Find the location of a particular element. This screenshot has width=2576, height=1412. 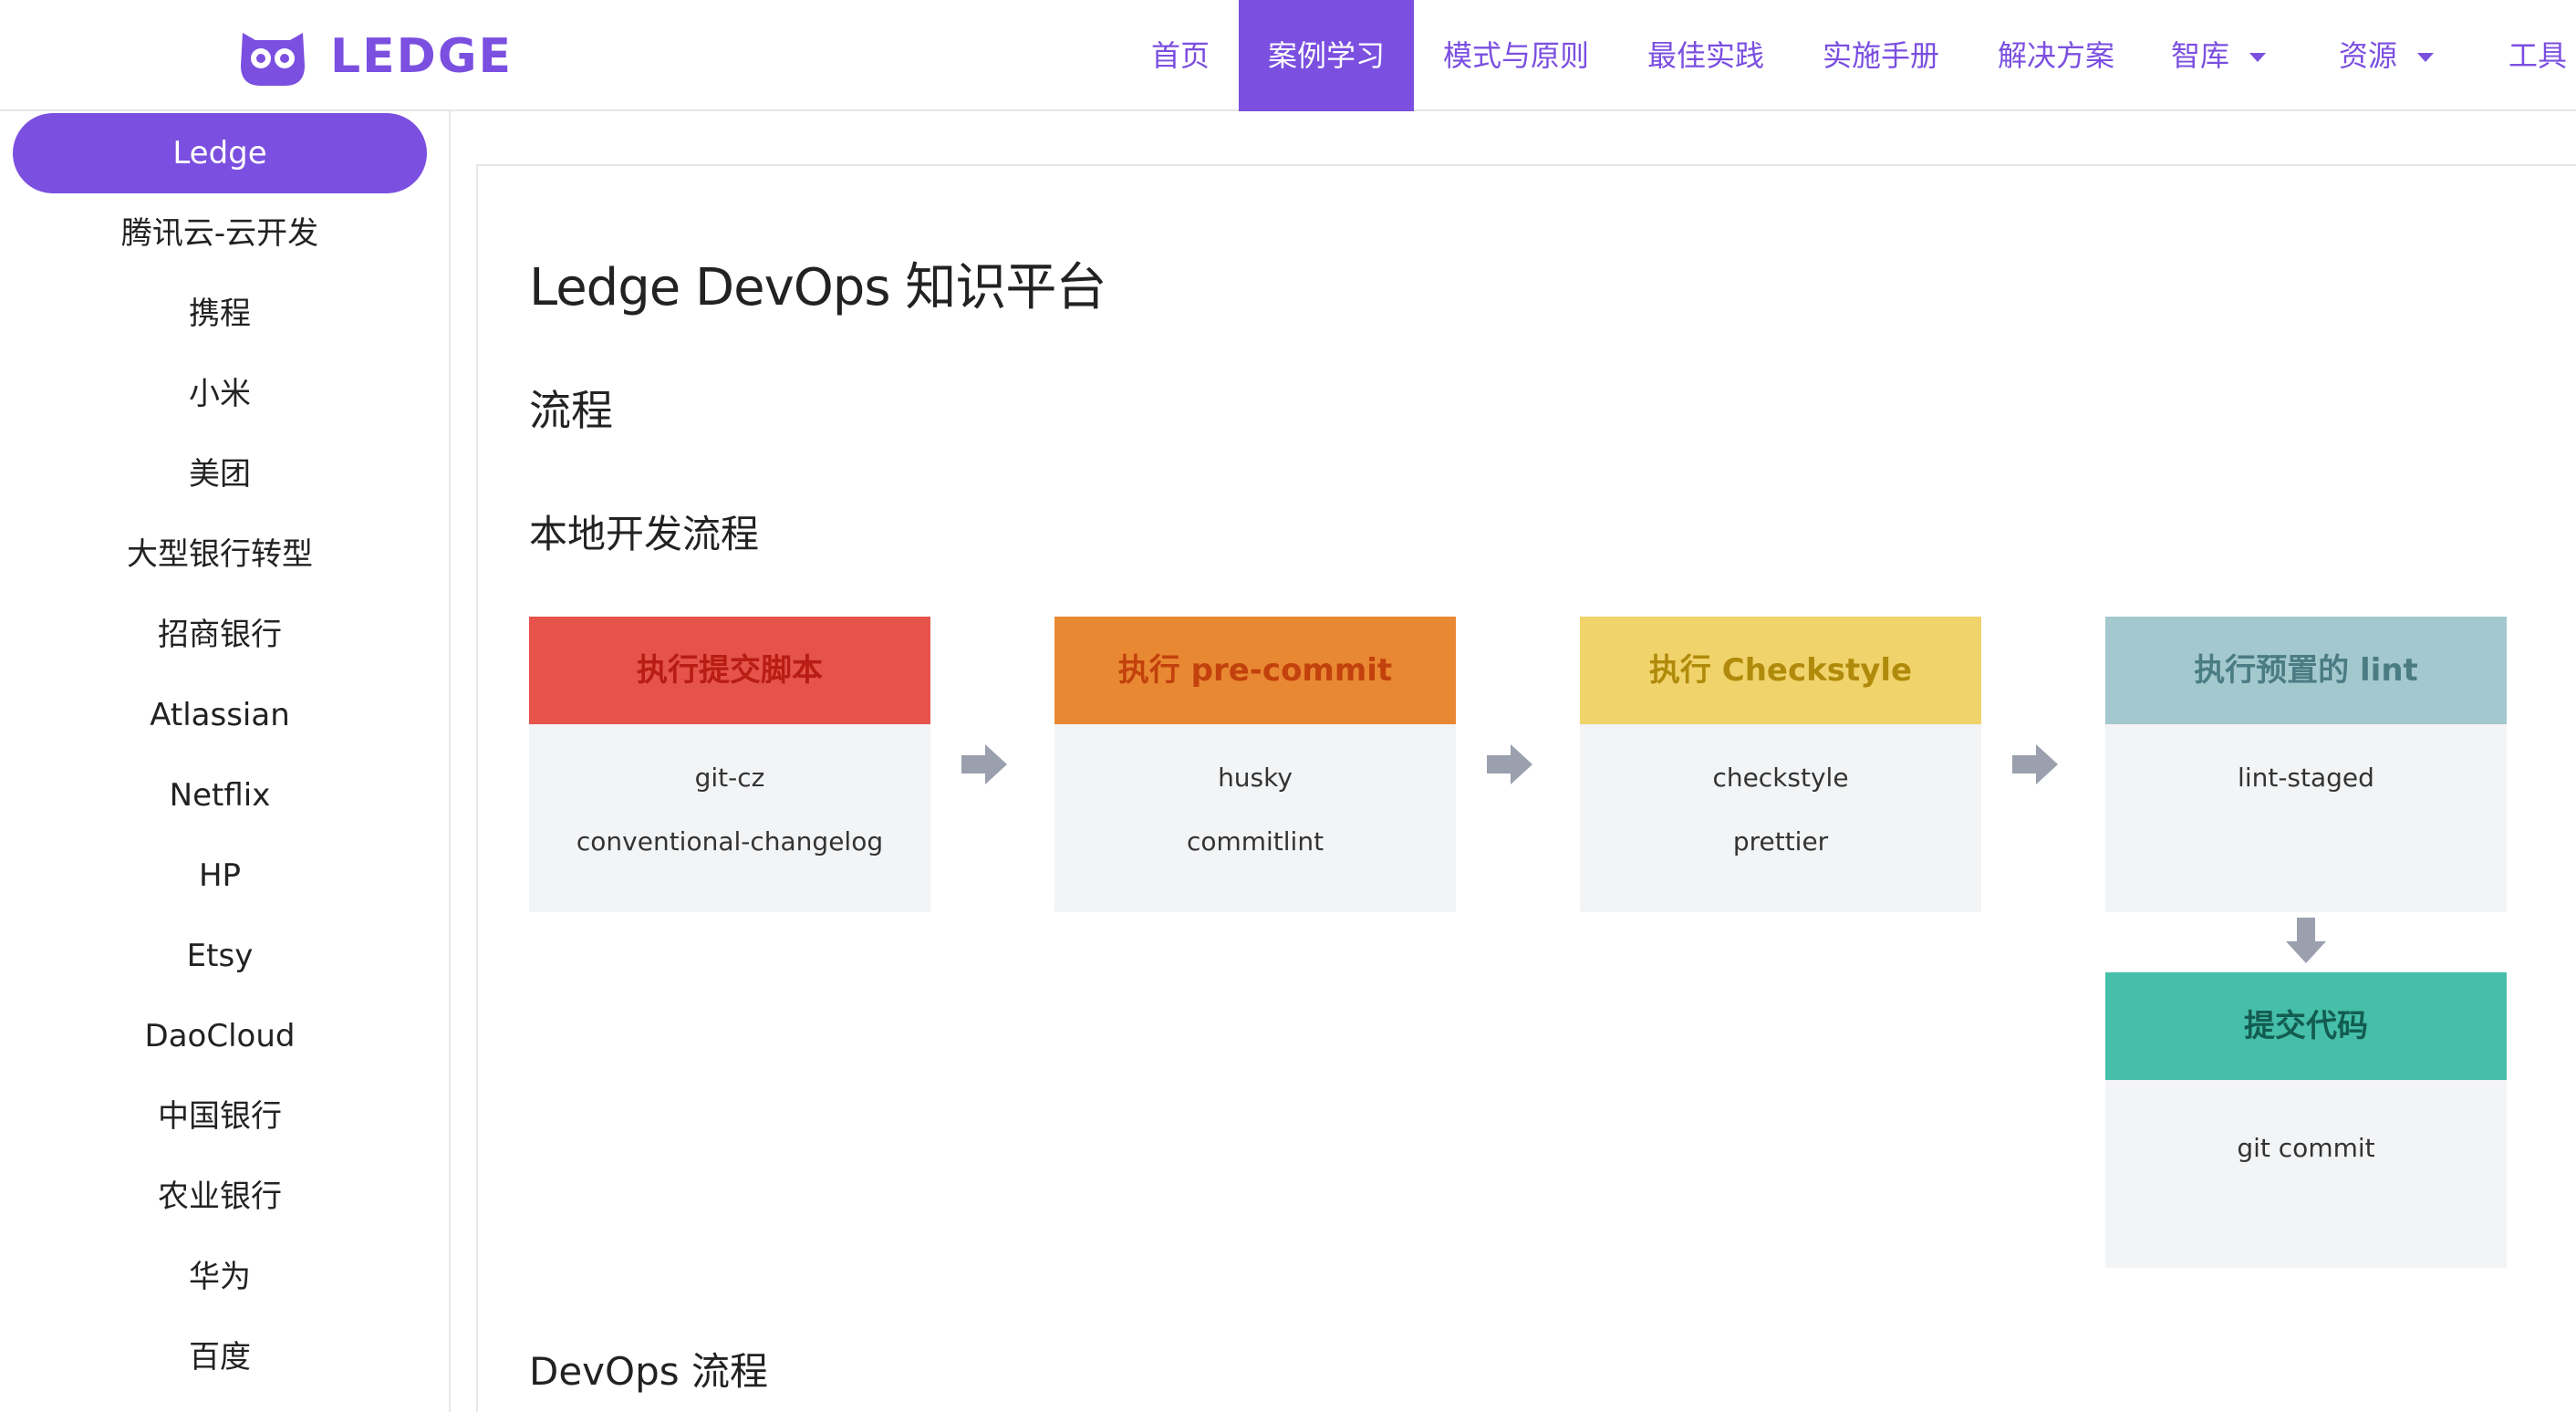

sidebar-item-abc: 农业银行 is located at coordinates (220, 1197).